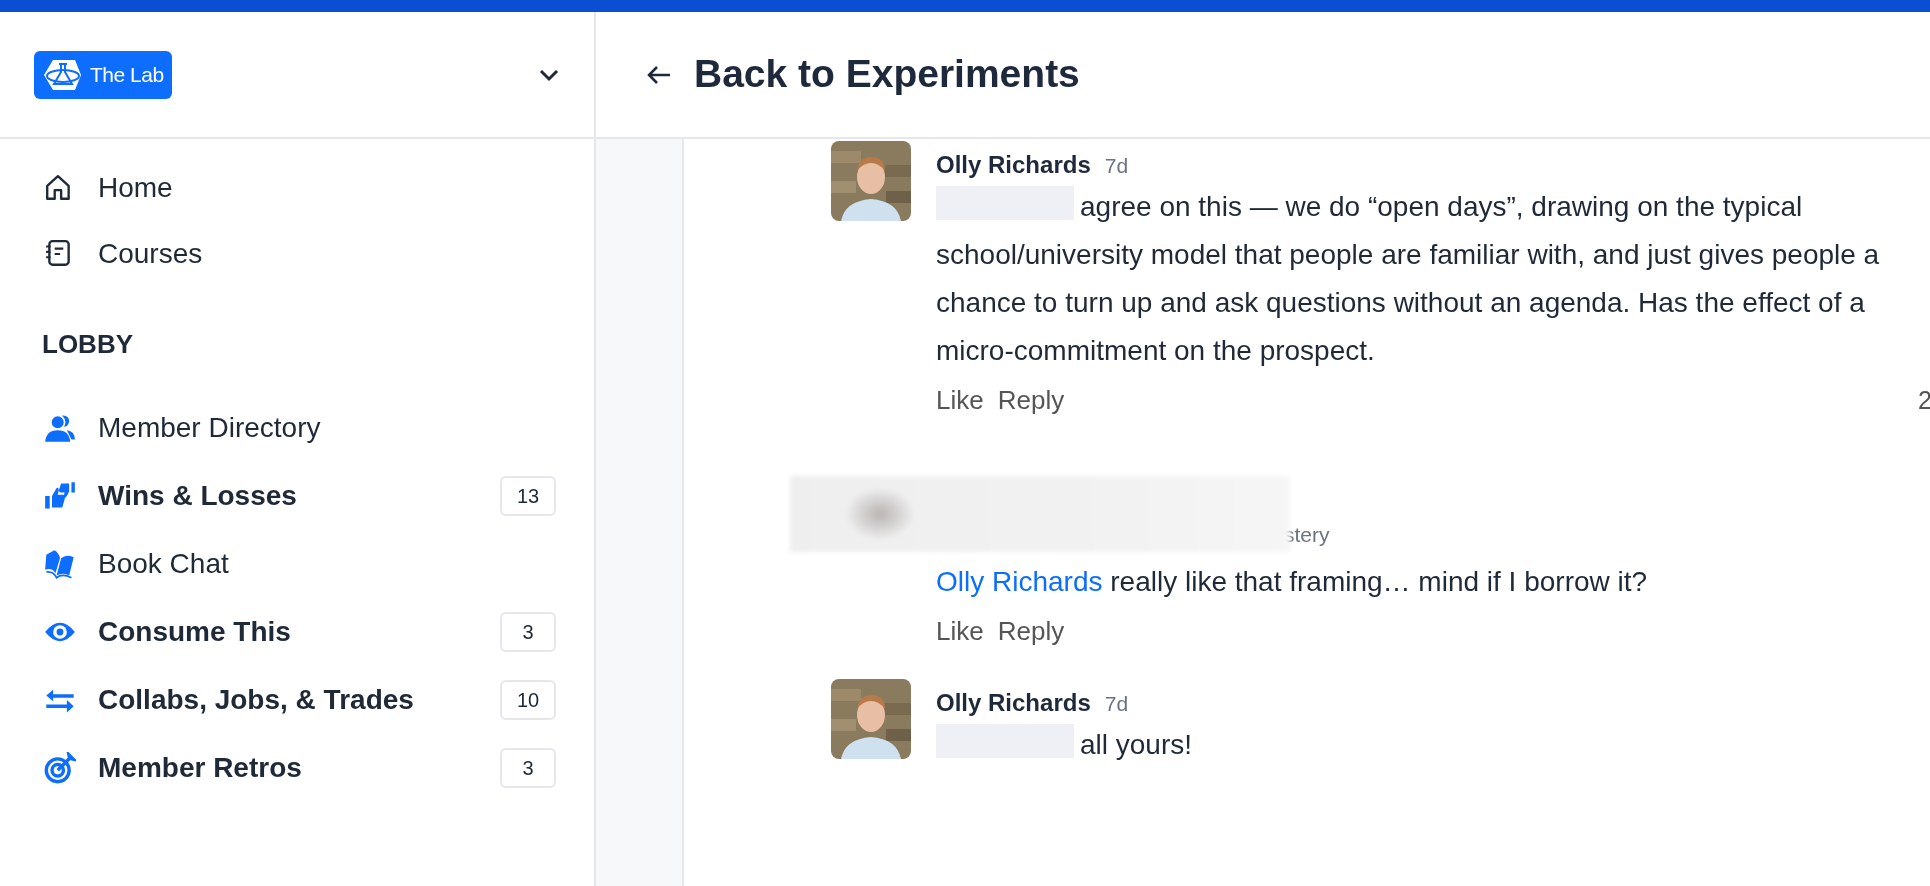 This screenshot has height=886, width=1930. I want to click on reply-count: 2, so click(1924, 400).